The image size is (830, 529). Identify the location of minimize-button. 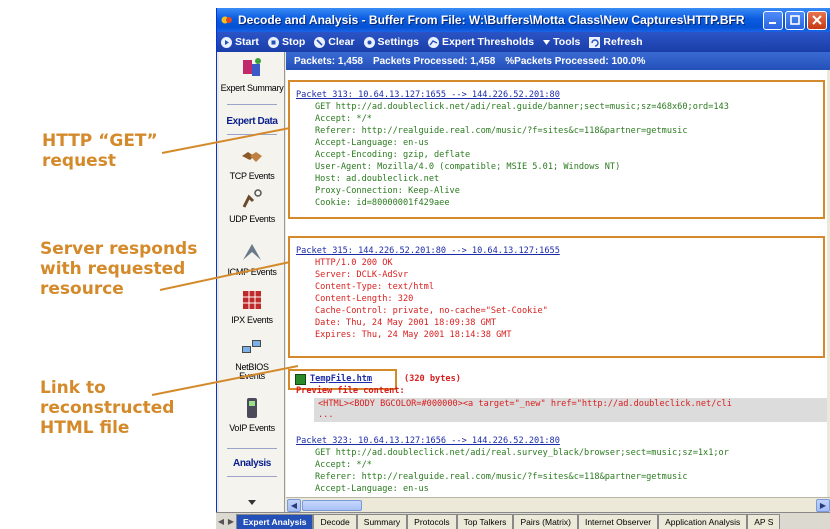
(773, 20).